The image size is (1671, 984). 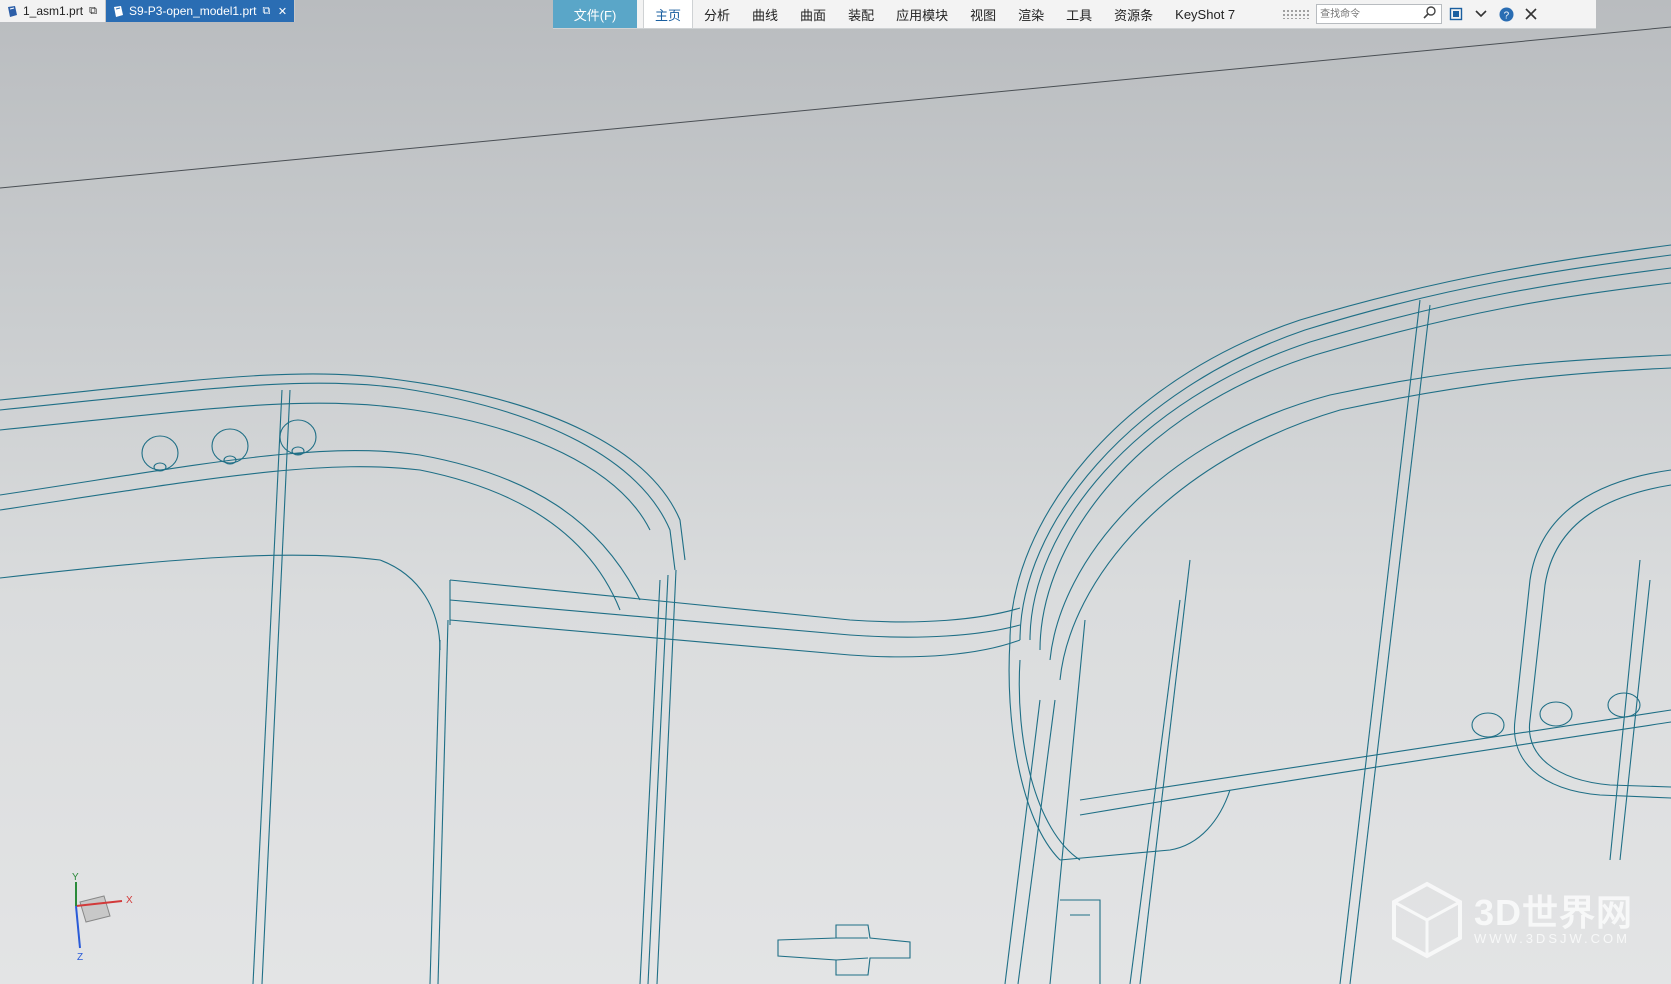 What do you see at coordinates (282, 11) in the screenshot?
I see `tab-close-icon: ✕` at bounding box center [282, 11].